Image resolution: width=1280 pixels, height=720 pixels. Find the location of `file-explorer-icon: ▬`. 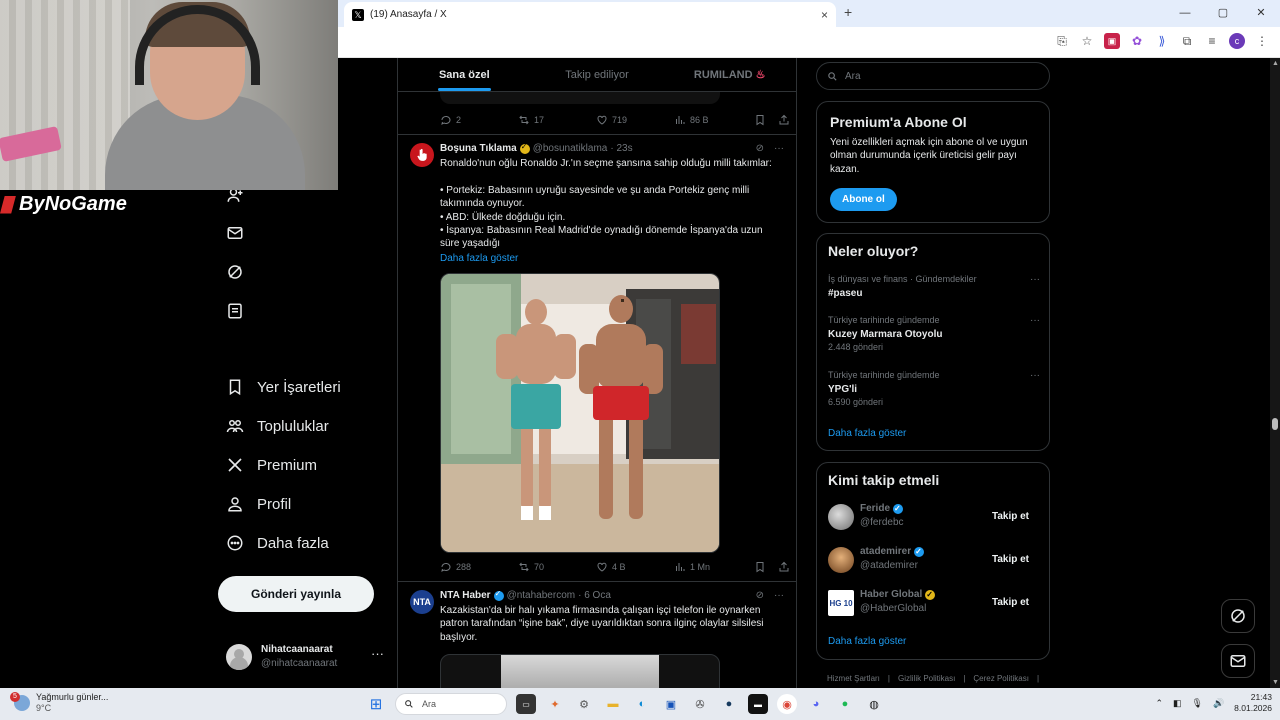

file-explorer-icon: ▬ is located at coordinates (613, 704).